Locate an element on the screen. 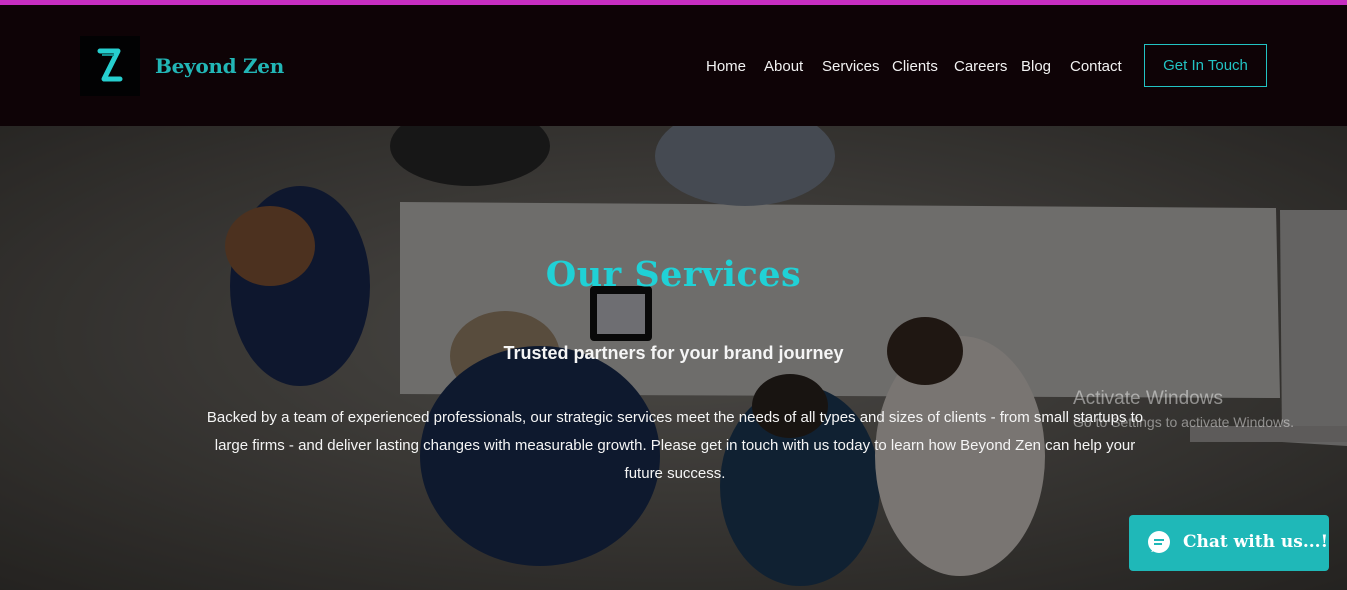  nav-about: About is located at coordinates (783, 66).